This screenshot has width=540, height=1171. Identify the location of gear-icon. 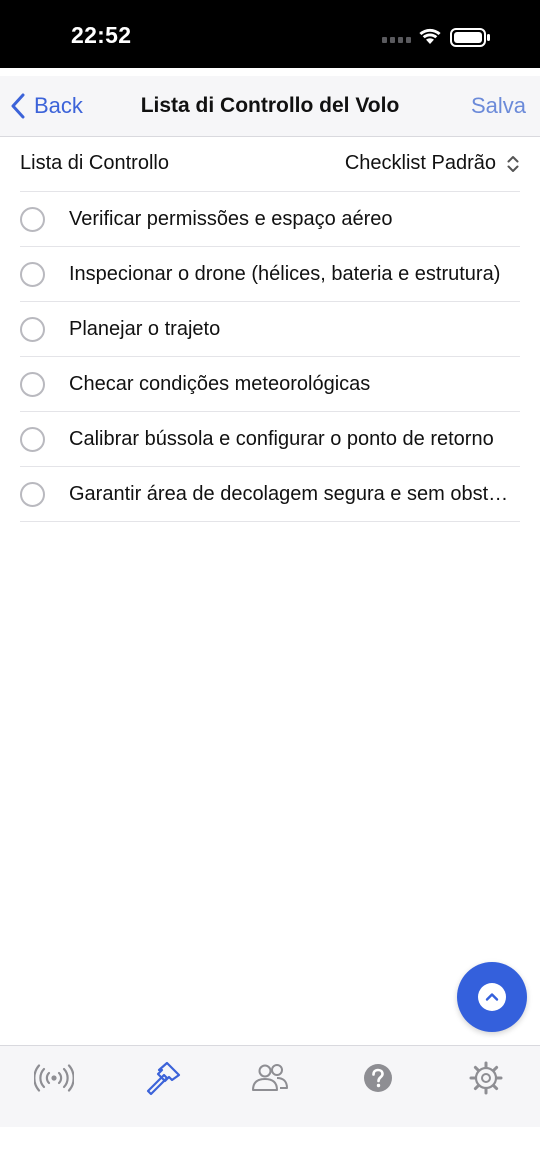
(486, 1078).